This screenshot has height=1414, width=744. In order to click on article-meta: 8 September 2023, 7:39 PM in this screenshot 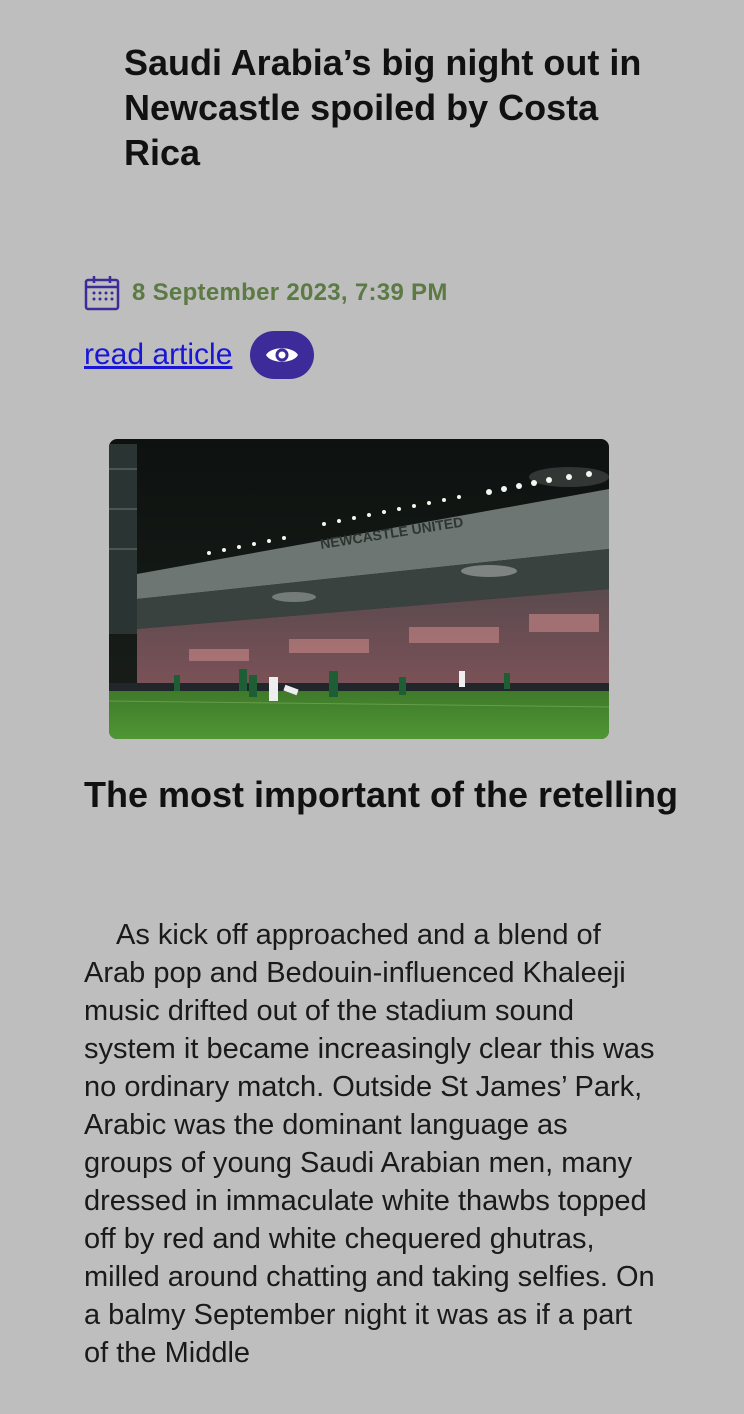, I will do `click(266, 293)`.